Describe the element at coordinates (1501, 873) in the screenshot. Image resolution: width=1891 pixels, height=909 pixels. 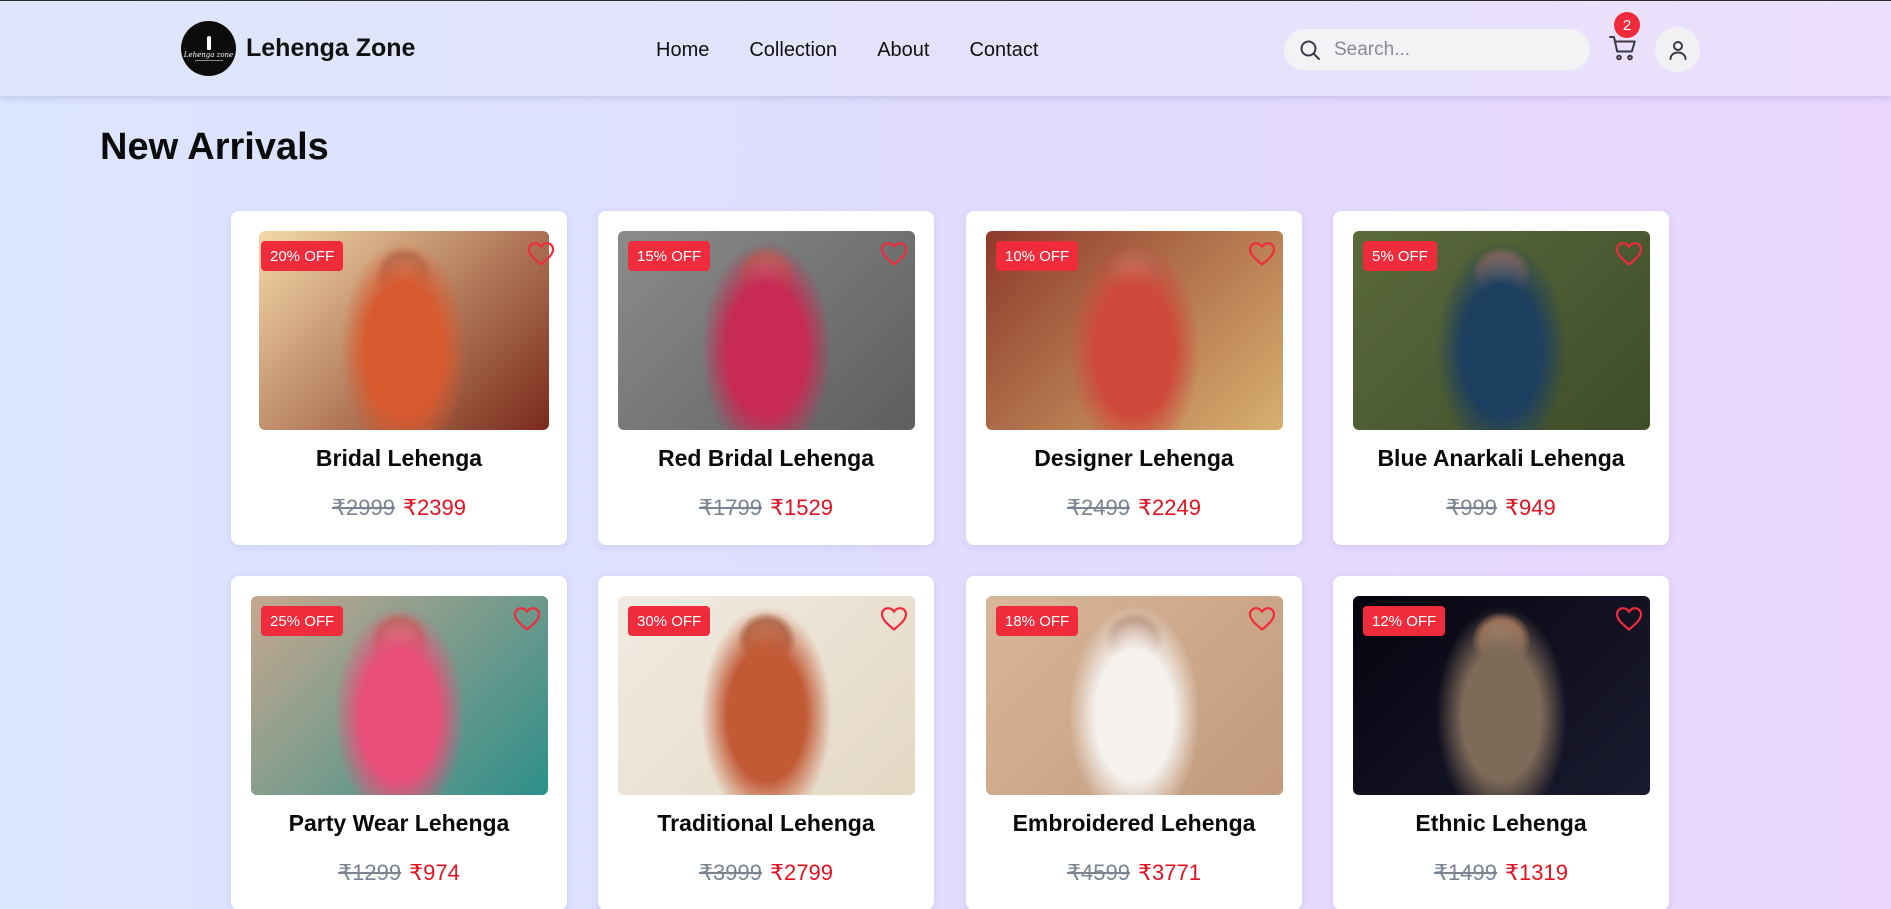
I see `product-prices: ₹1499 ₹1319` at that location.